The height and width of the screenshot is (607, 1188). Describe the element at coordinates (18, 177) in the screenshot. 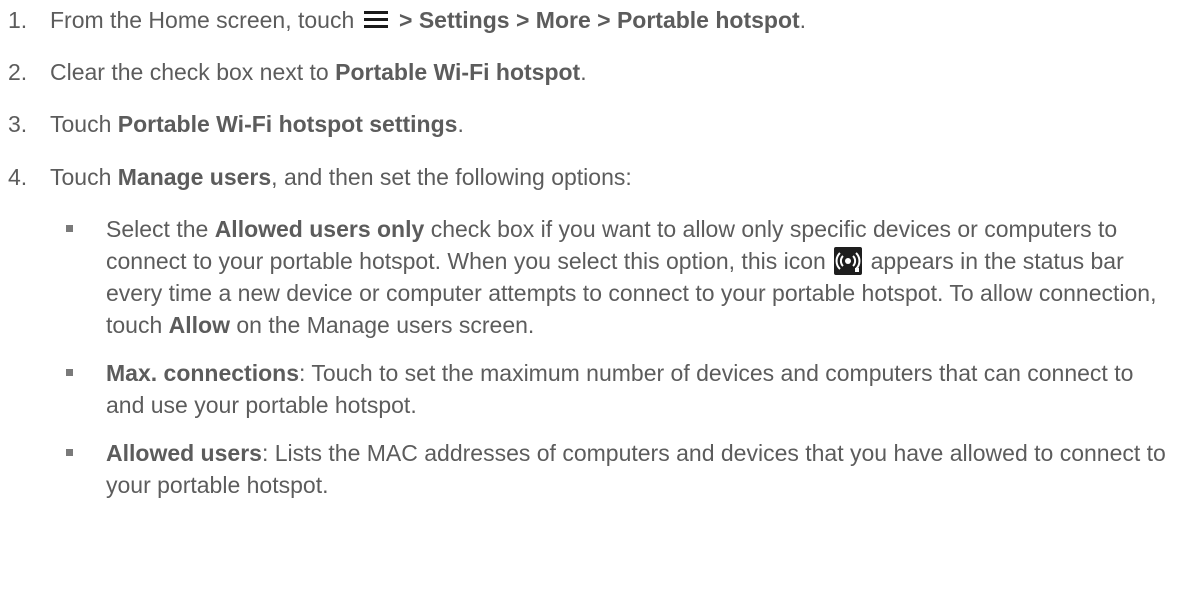

I see `step-number: 4.` at that location.